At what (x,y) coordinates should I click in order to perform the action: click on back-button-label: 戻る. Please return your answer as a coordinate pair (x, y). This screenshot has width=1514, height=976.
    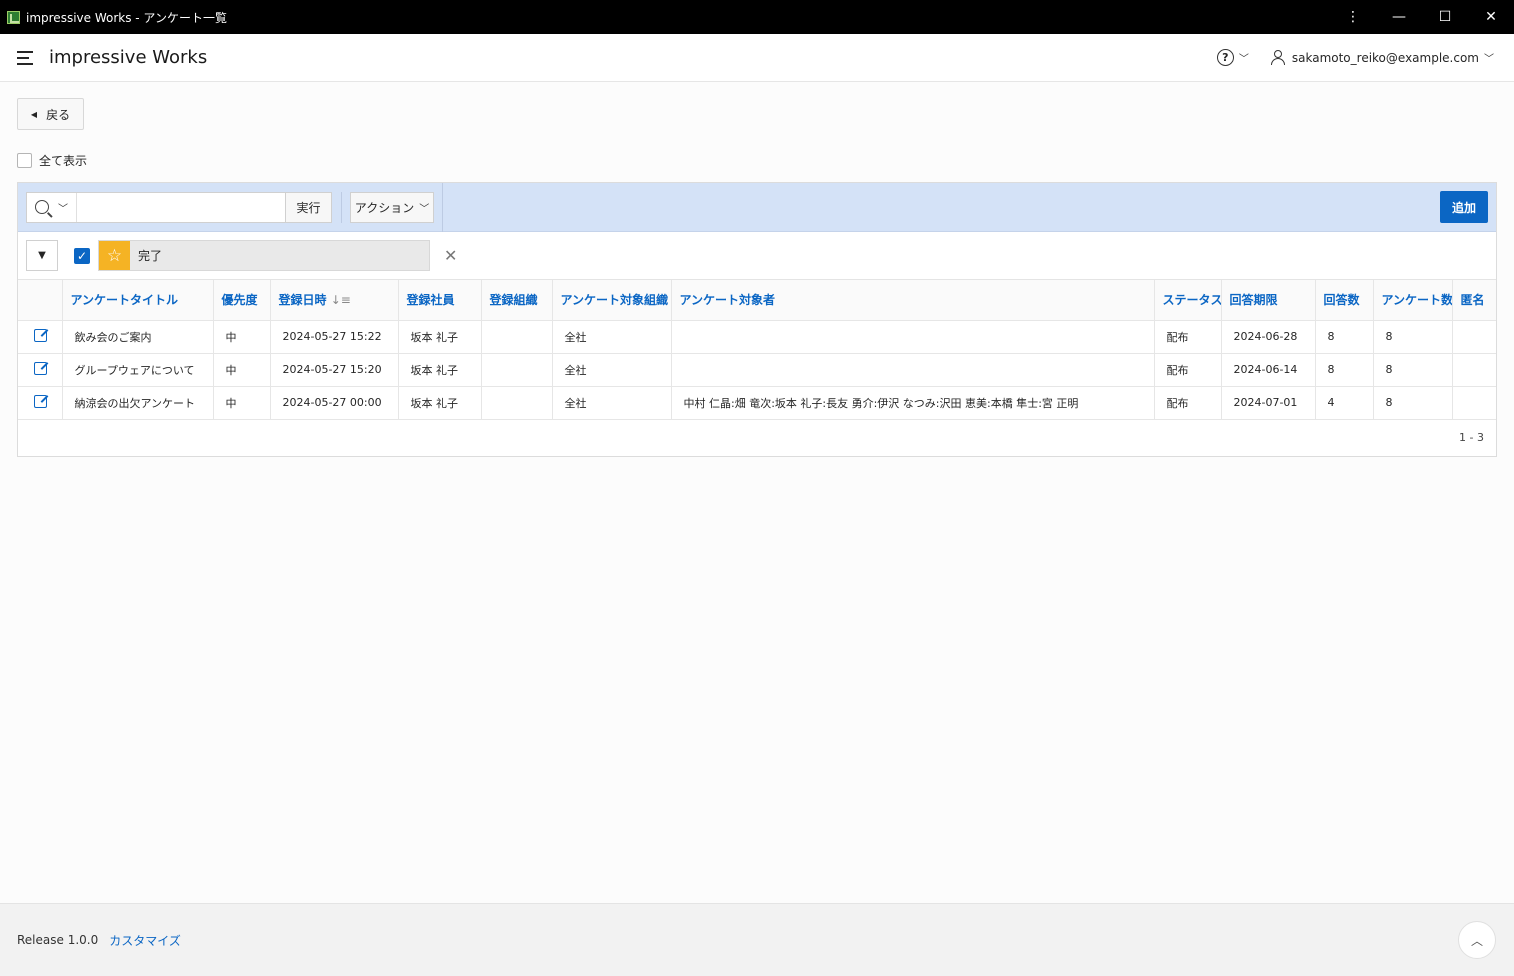
    Looking at the image, I should click on (58, 114).